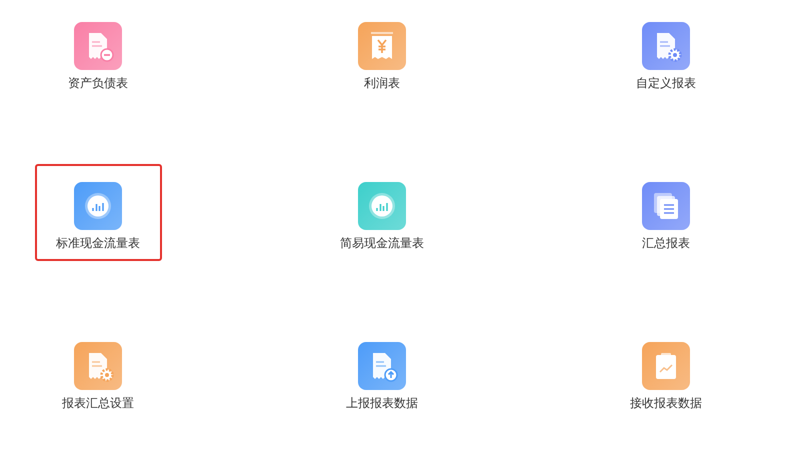 The image size is (798, 453). Describe the element at coordinates (98, 52) in the screenshot. I see `report-tile: 资产负债表` at that location.